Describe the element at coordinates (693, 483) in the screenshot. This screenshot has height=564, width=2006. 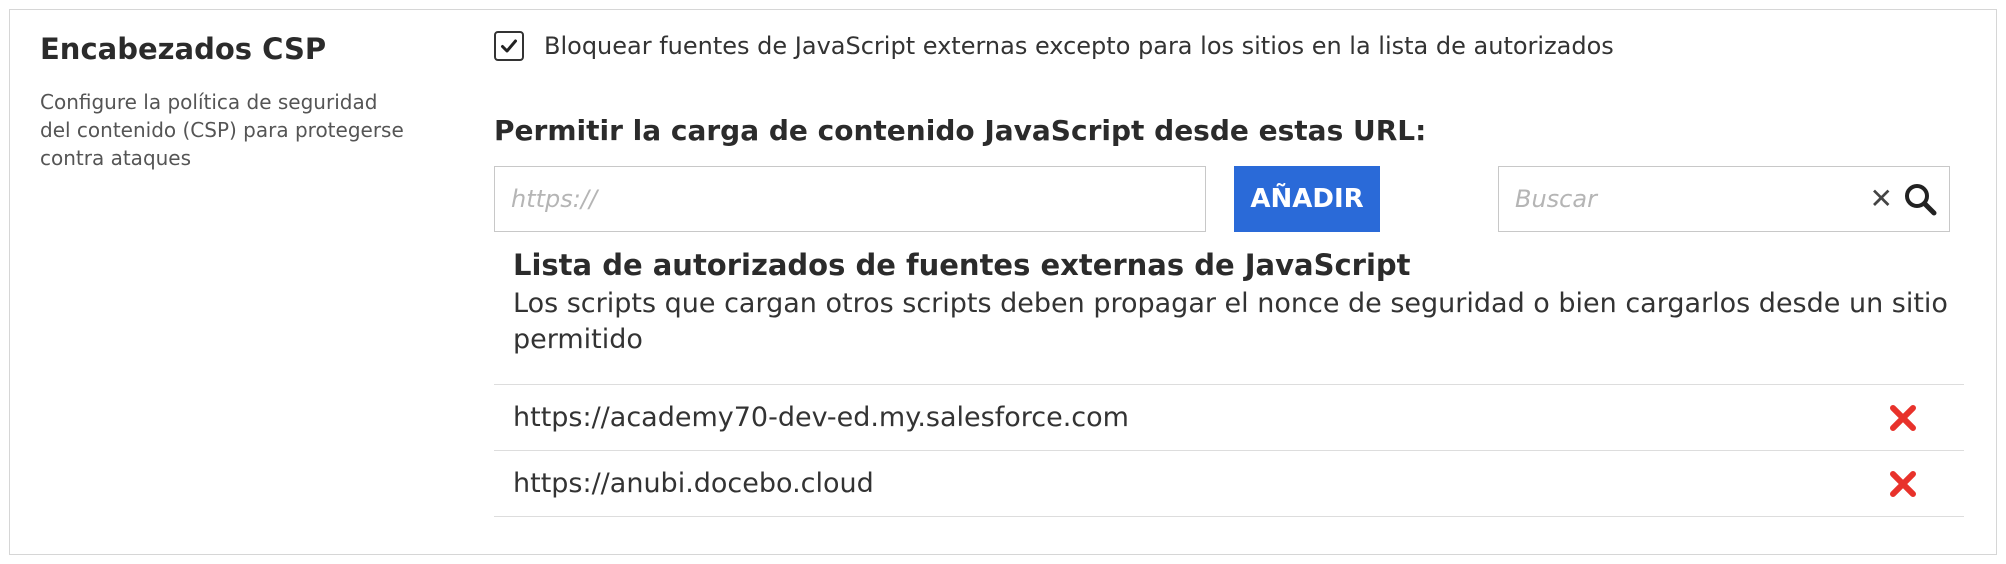
I see `whitelist-url: https://anubi.docebo.cloud` at that location.